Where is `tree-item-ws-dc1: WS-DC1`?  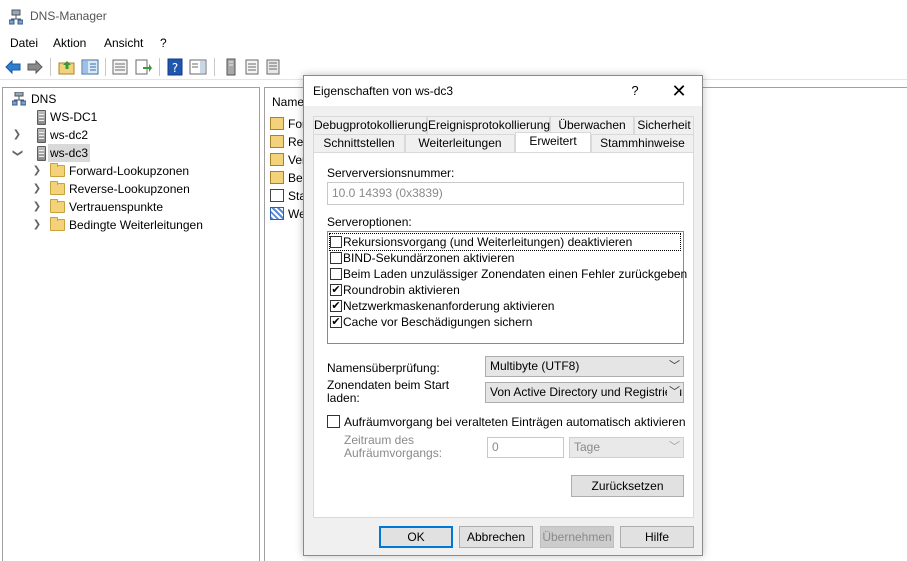
tree-item-ws-dc1: WS-DC1 is located at coordinates (109, 117).